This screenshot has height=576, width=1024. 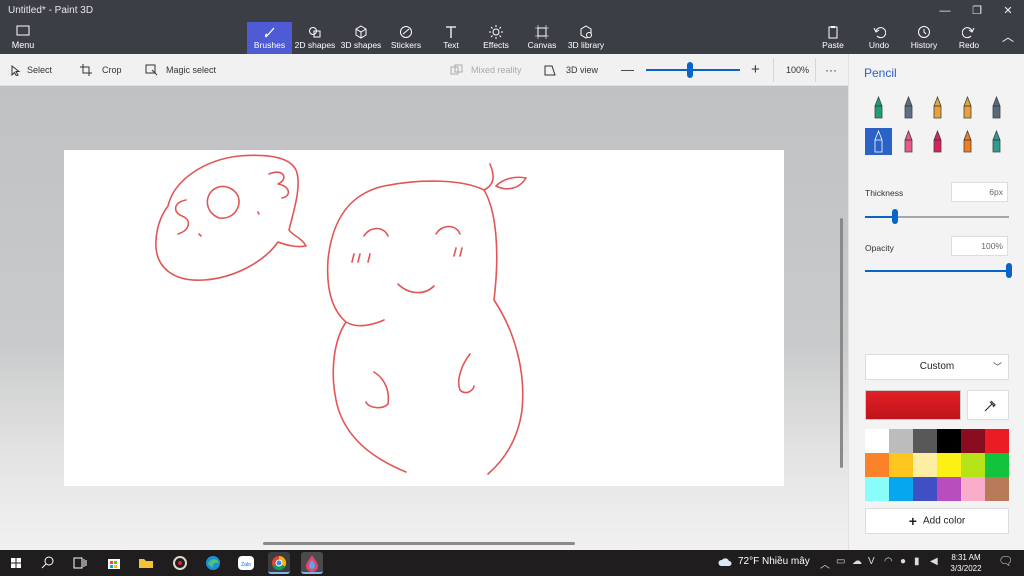 What do you see at coordinates (269, 38) in the screenshot?
I see `tool-brushes: Brushes` at bounding box center [269, 38].